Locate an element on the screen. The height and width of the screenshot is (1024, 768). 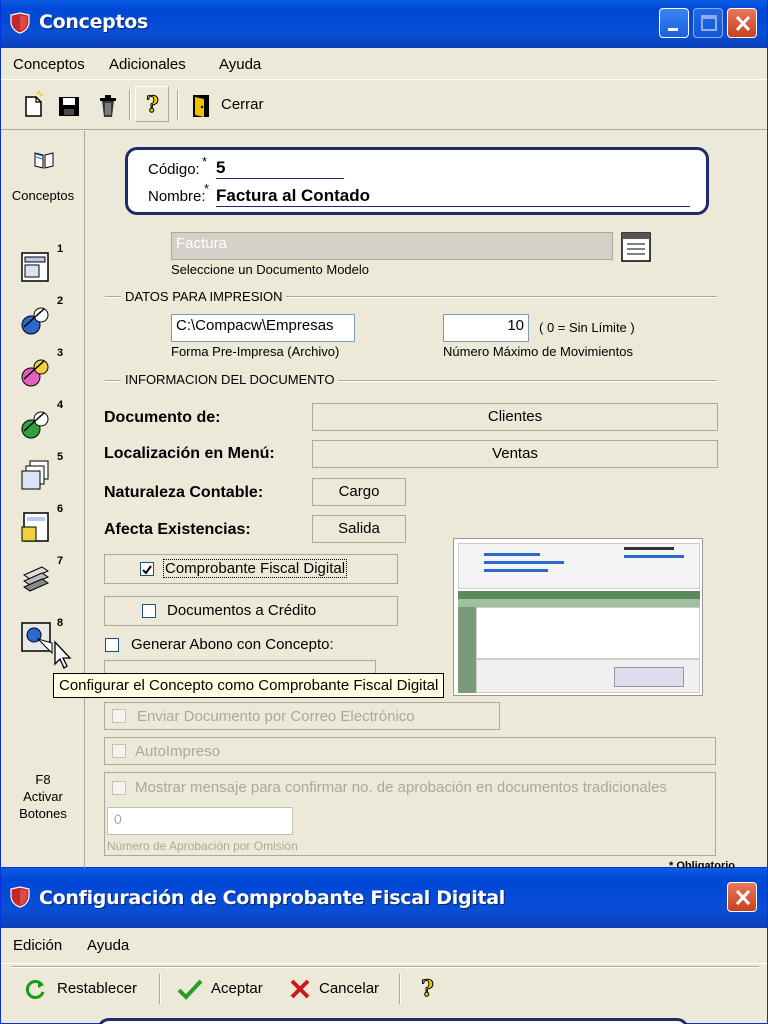
credito-label: Documentos a Crédito is located at coordinates (242, 610).